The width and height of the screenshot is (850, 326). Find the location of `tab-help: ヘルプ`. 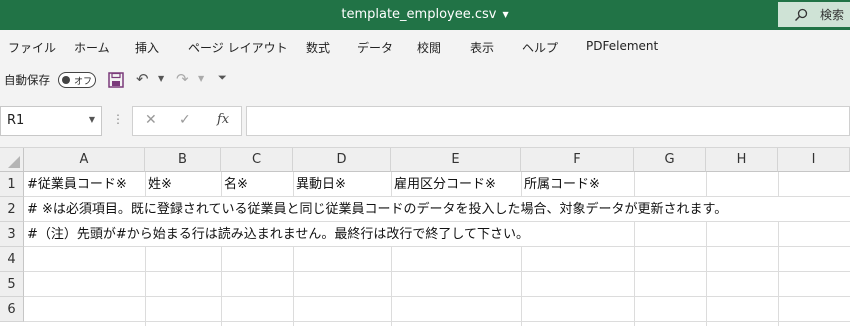

tab-help: ヘルプ is located at coordinates (540, 47).